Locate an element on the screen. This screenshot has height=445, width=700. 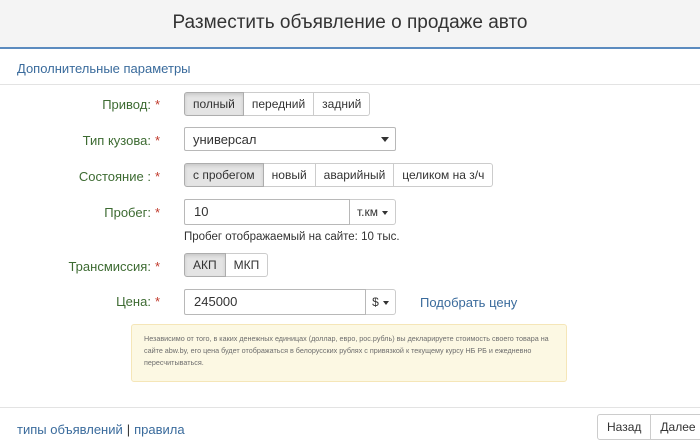
transmission-option-manual: МКП is located at coordinates (247, 265).